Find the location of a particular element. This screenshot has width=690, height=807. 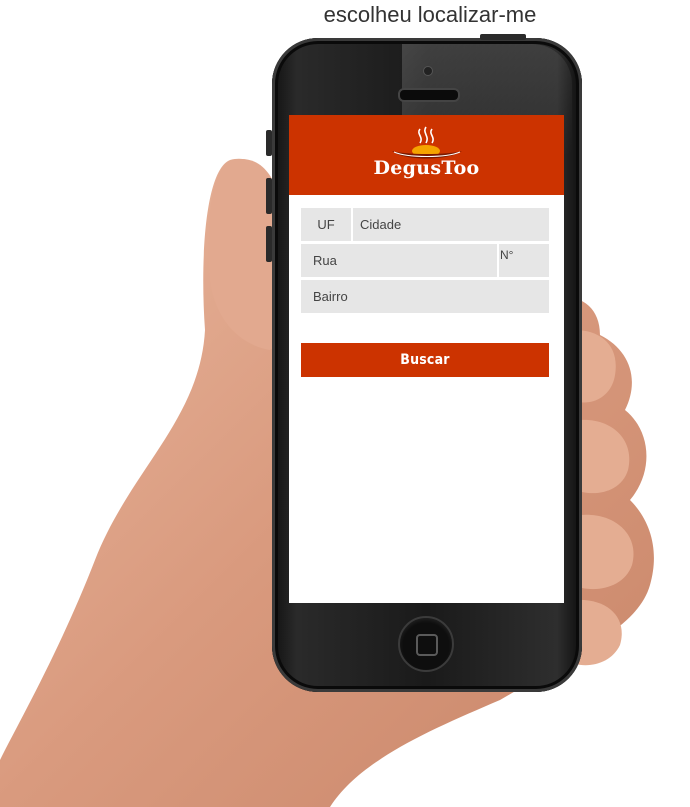

home-button-icon is located at coordinates (427, 645).